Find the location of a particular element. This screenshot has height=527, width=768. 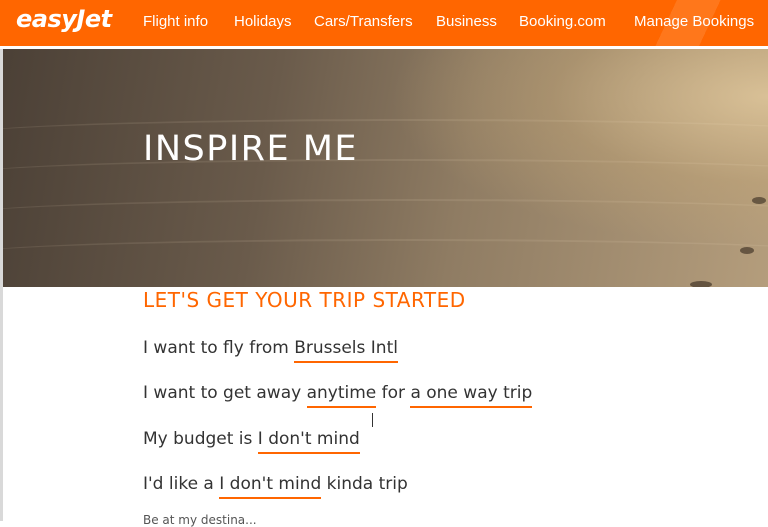

origin-sentence: I want to fly from Brussels Intl is located at coordinates (270, 350).